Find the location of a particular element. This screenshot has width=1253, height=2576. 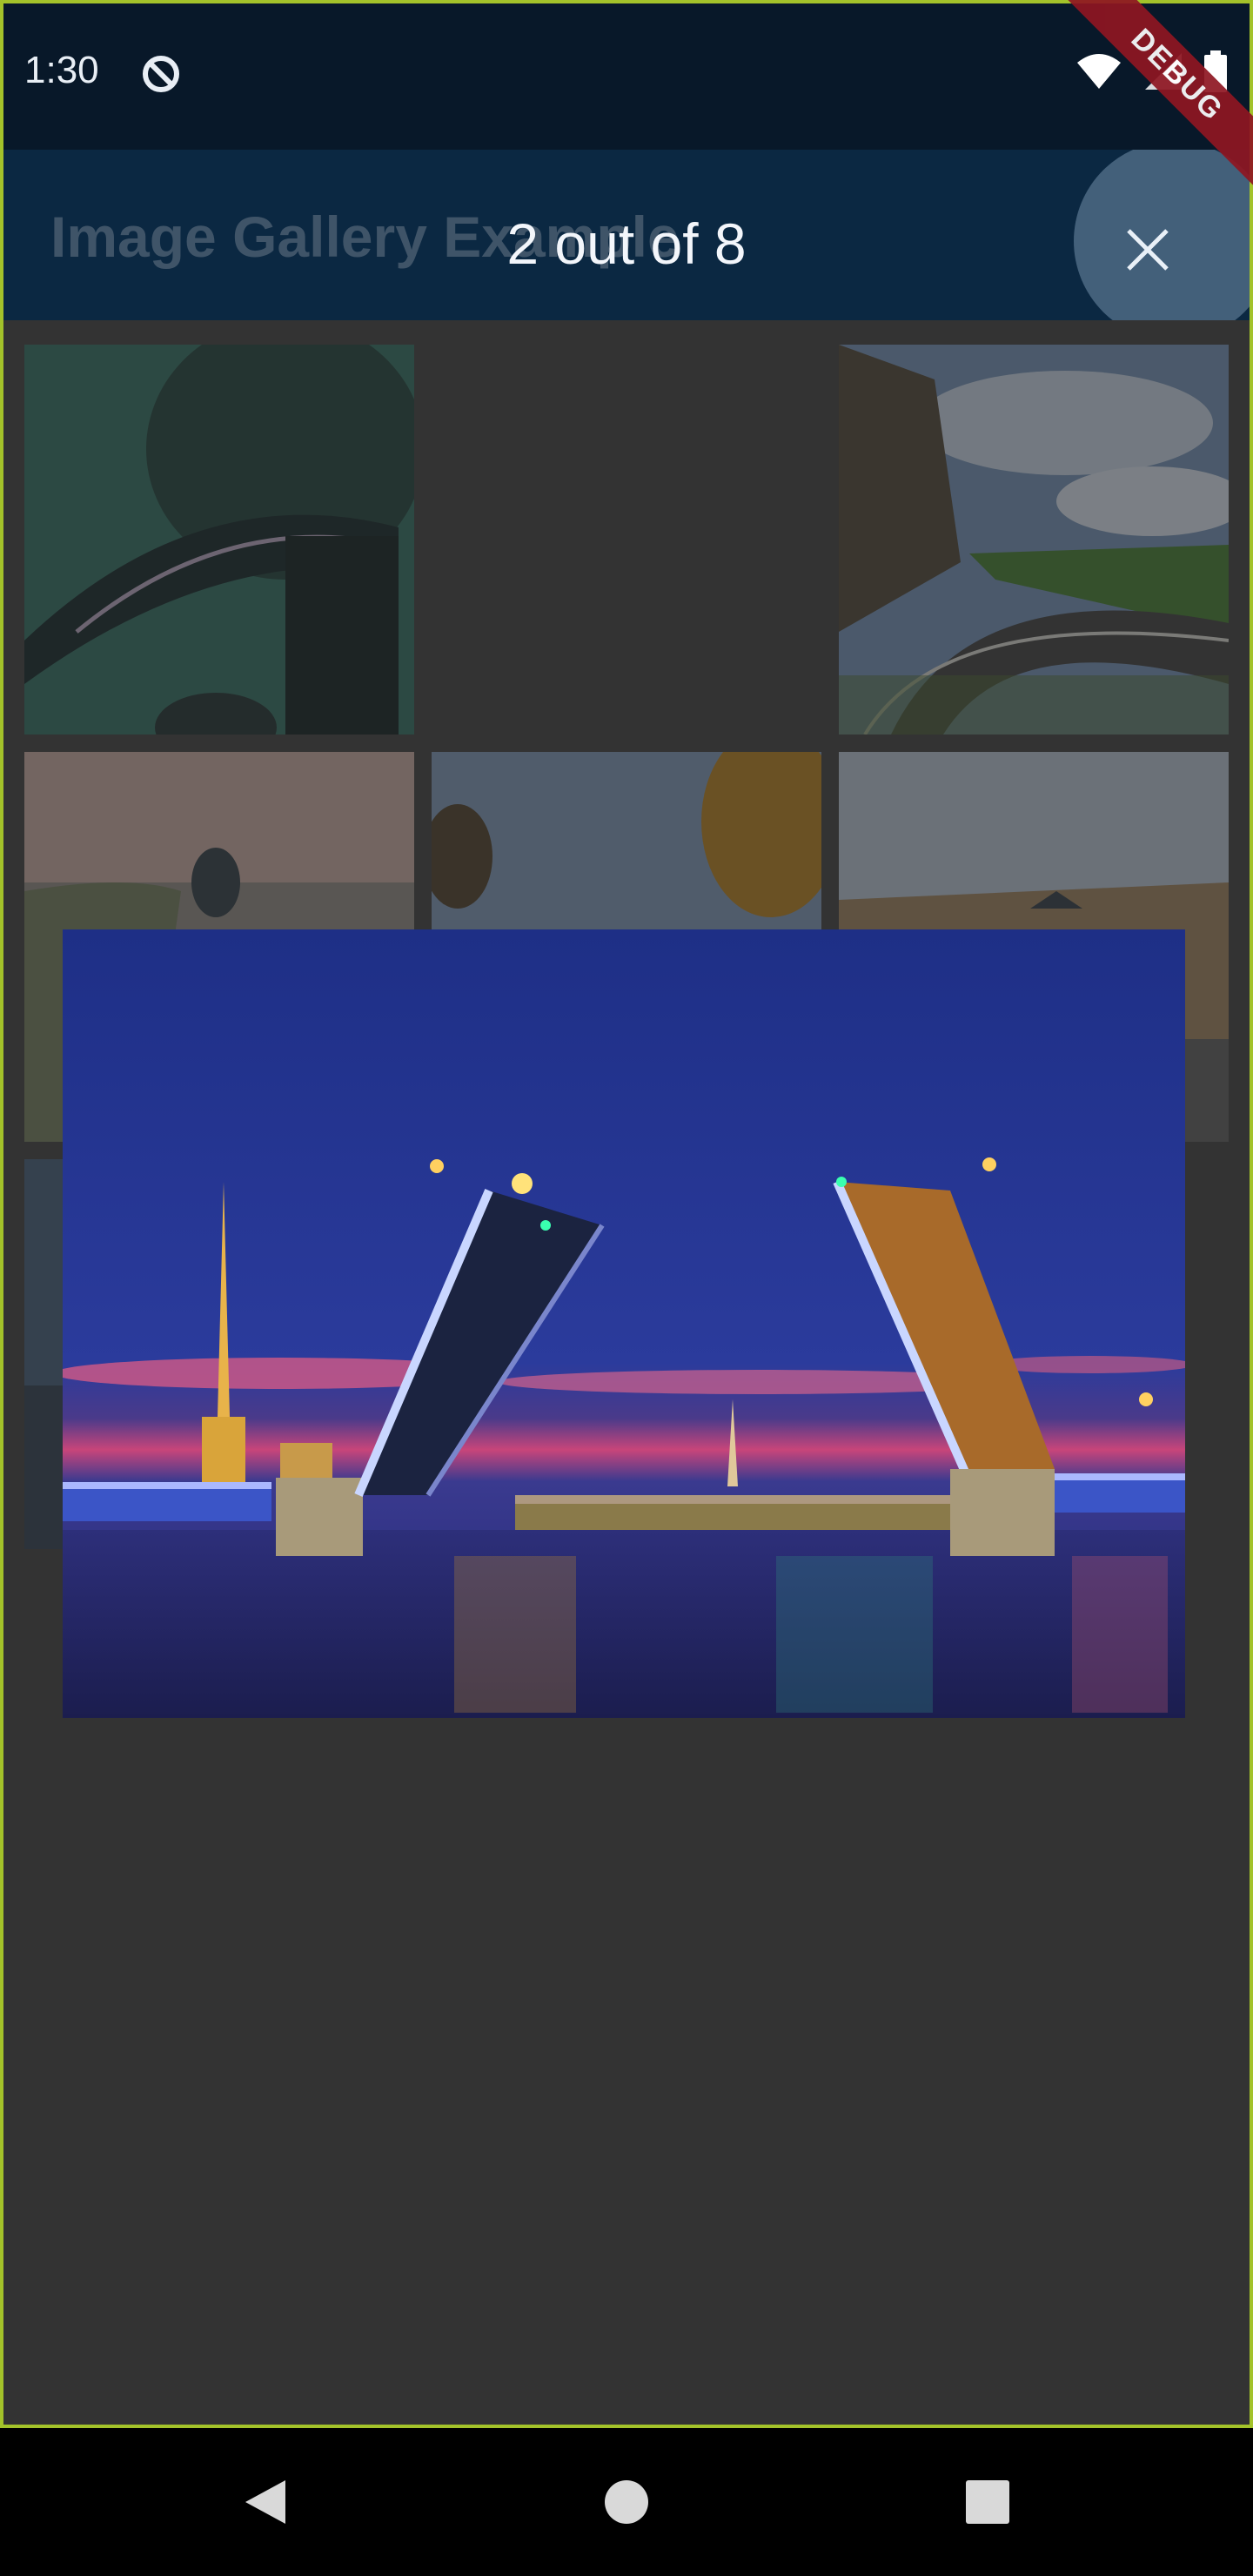

back-icon is located at coordinates (265, 2502).